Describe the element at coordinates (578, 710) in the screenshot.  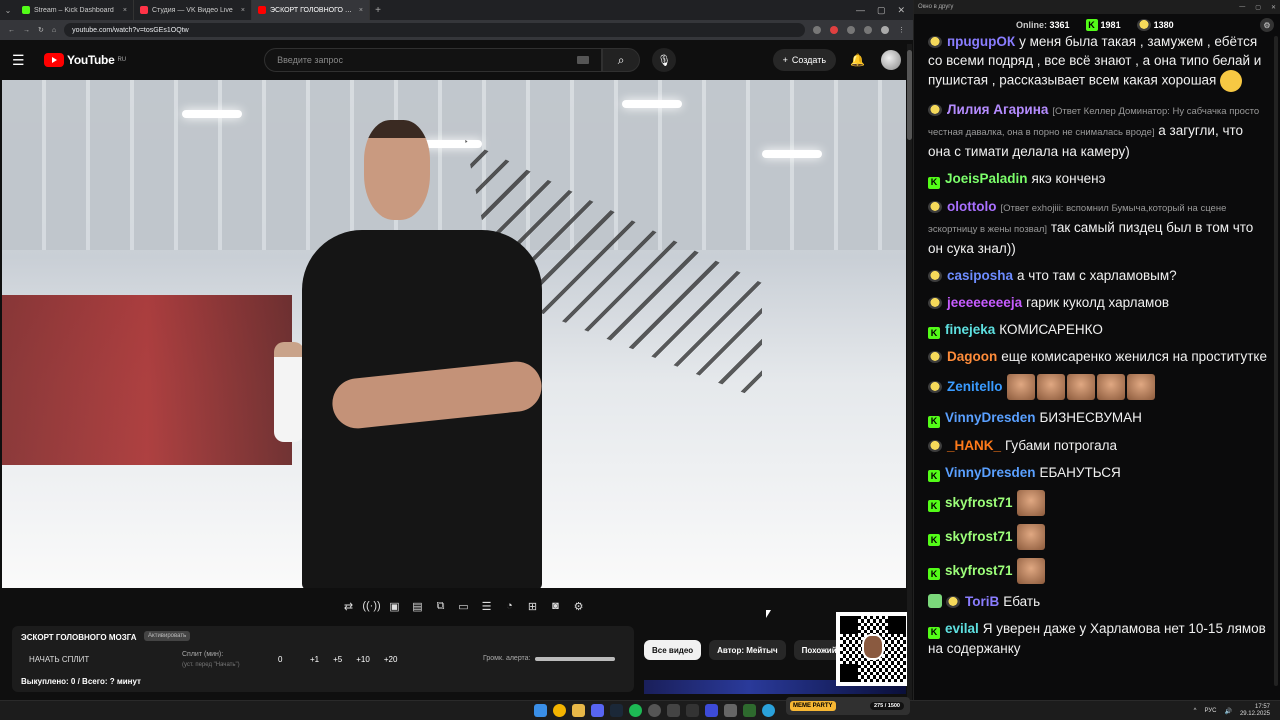
I see `folder-icon` at that location.